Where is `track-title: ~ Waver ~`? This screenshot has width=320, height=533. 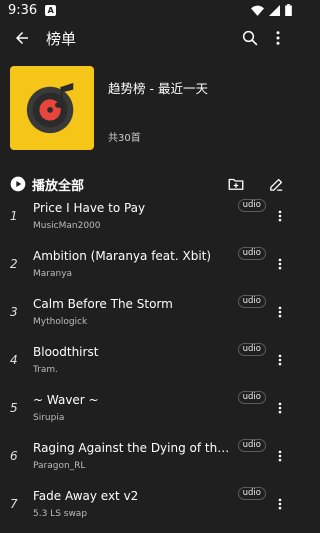
track-title: ~ Waver ~ is located at coordinates (66, 400).